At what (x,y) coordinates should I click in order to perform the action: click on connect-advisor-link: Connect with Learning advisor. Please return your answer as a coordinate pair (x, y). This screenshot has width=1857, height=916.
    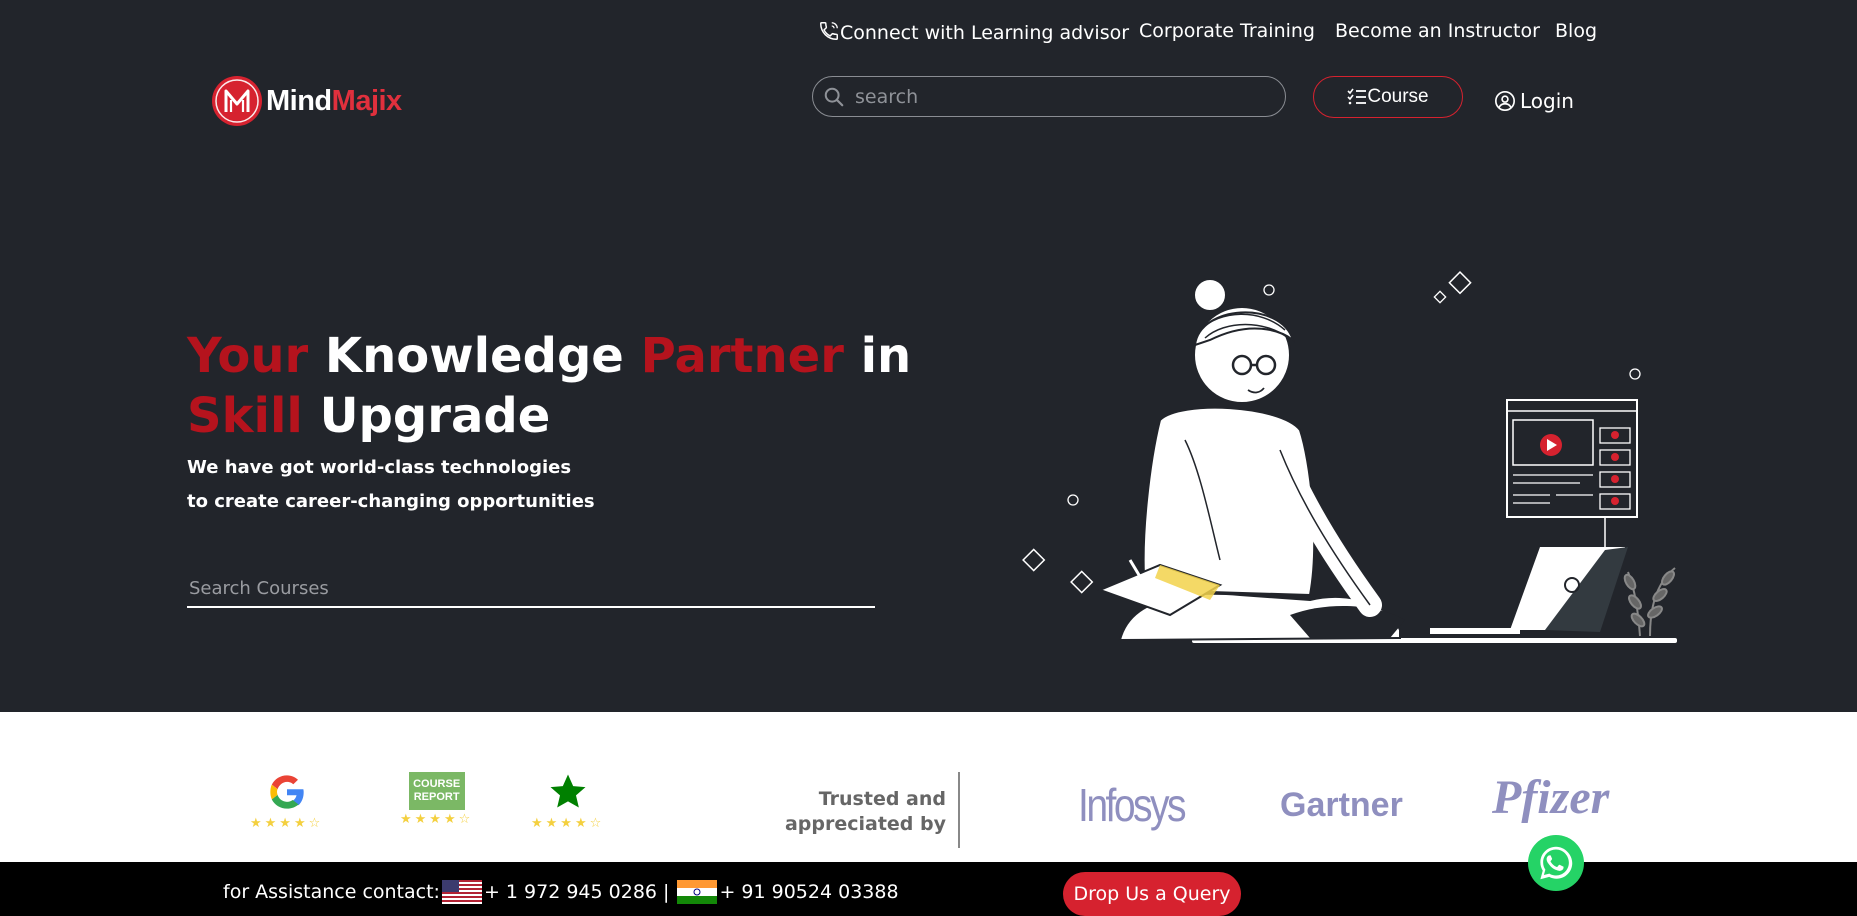
    Looking at the image, I should click on (973, 32).